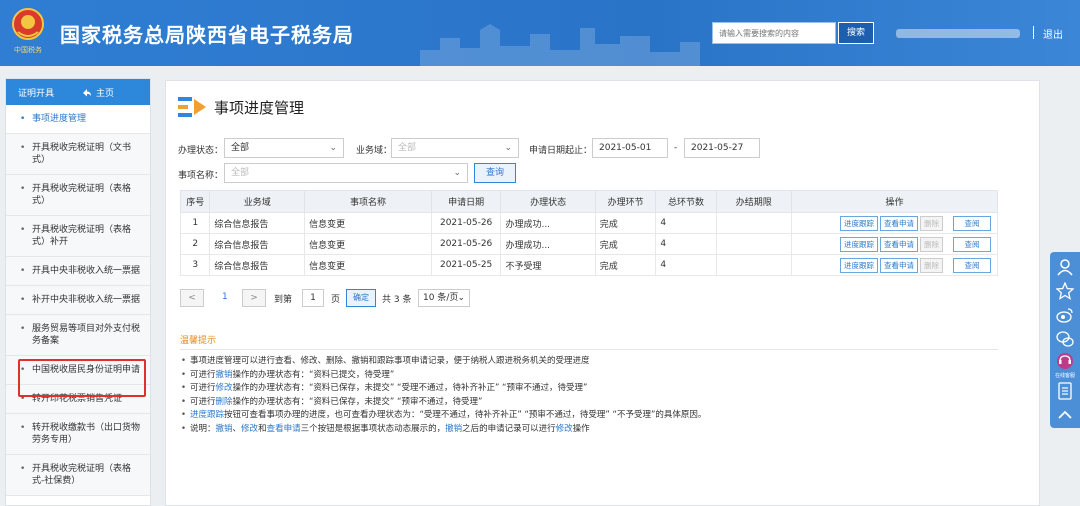  I want to click on cell-total: 4, so click(686, 223).